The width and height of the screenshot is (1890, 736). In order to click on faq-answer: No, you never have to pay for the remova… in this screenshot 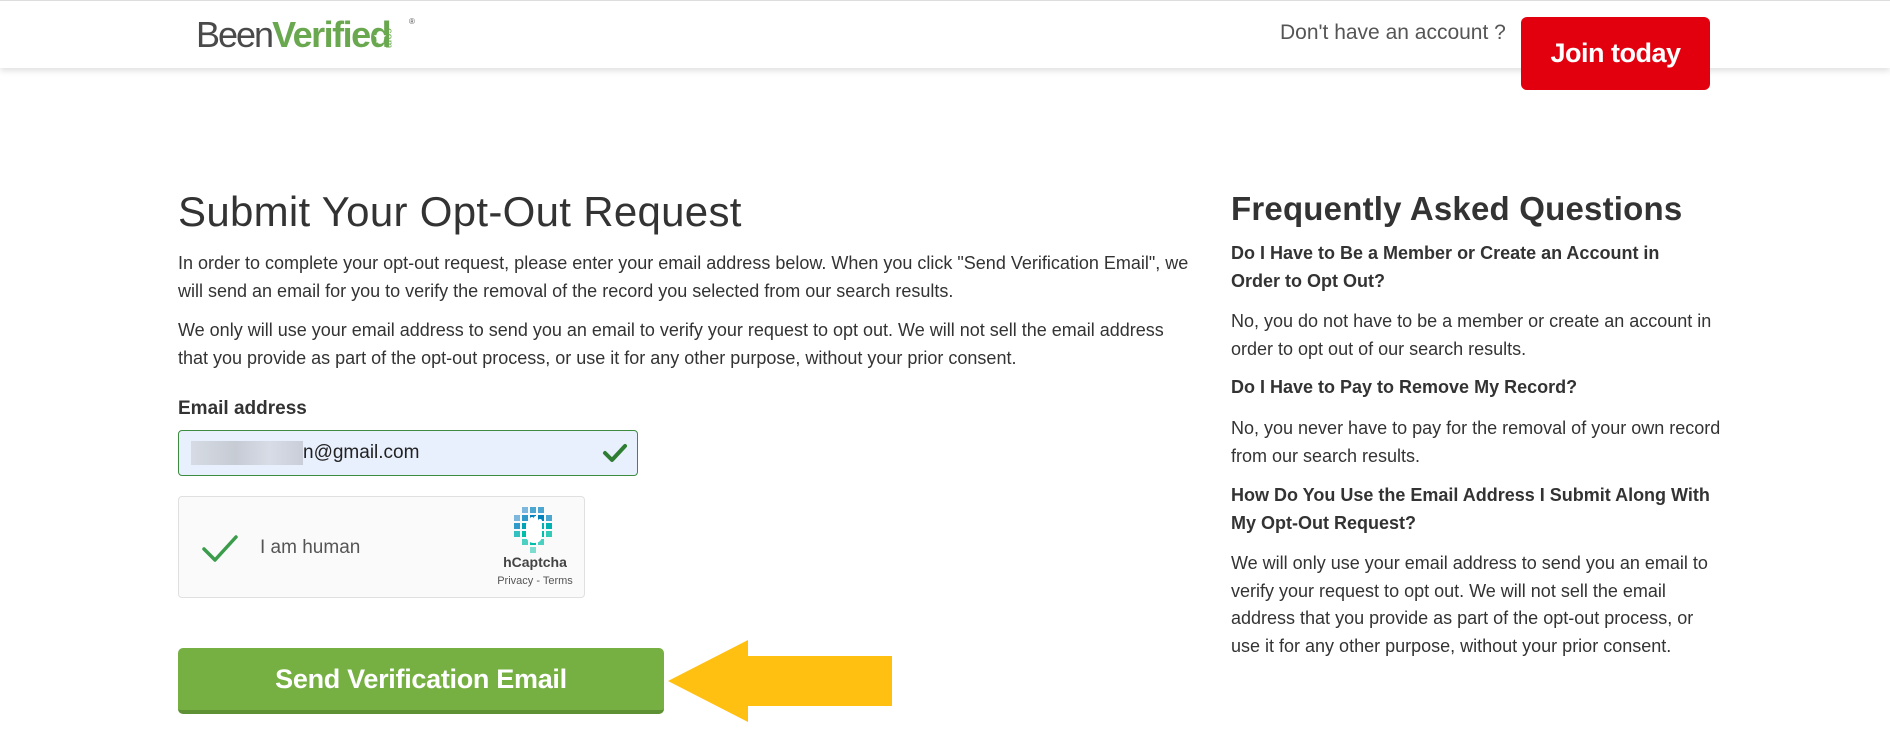, I will do `click(1476, 442)`.